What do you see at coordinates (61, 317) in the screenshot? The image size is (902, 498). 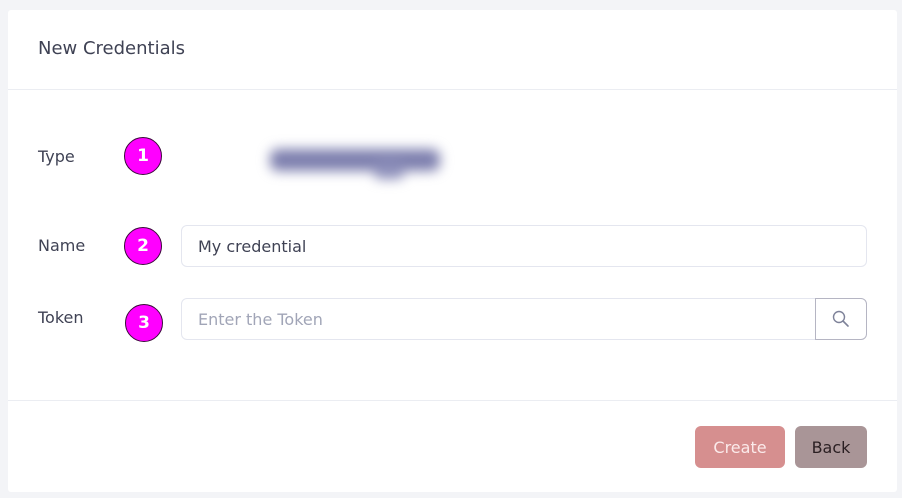 I see `token-label: Token` at bounding box center [61, 317].